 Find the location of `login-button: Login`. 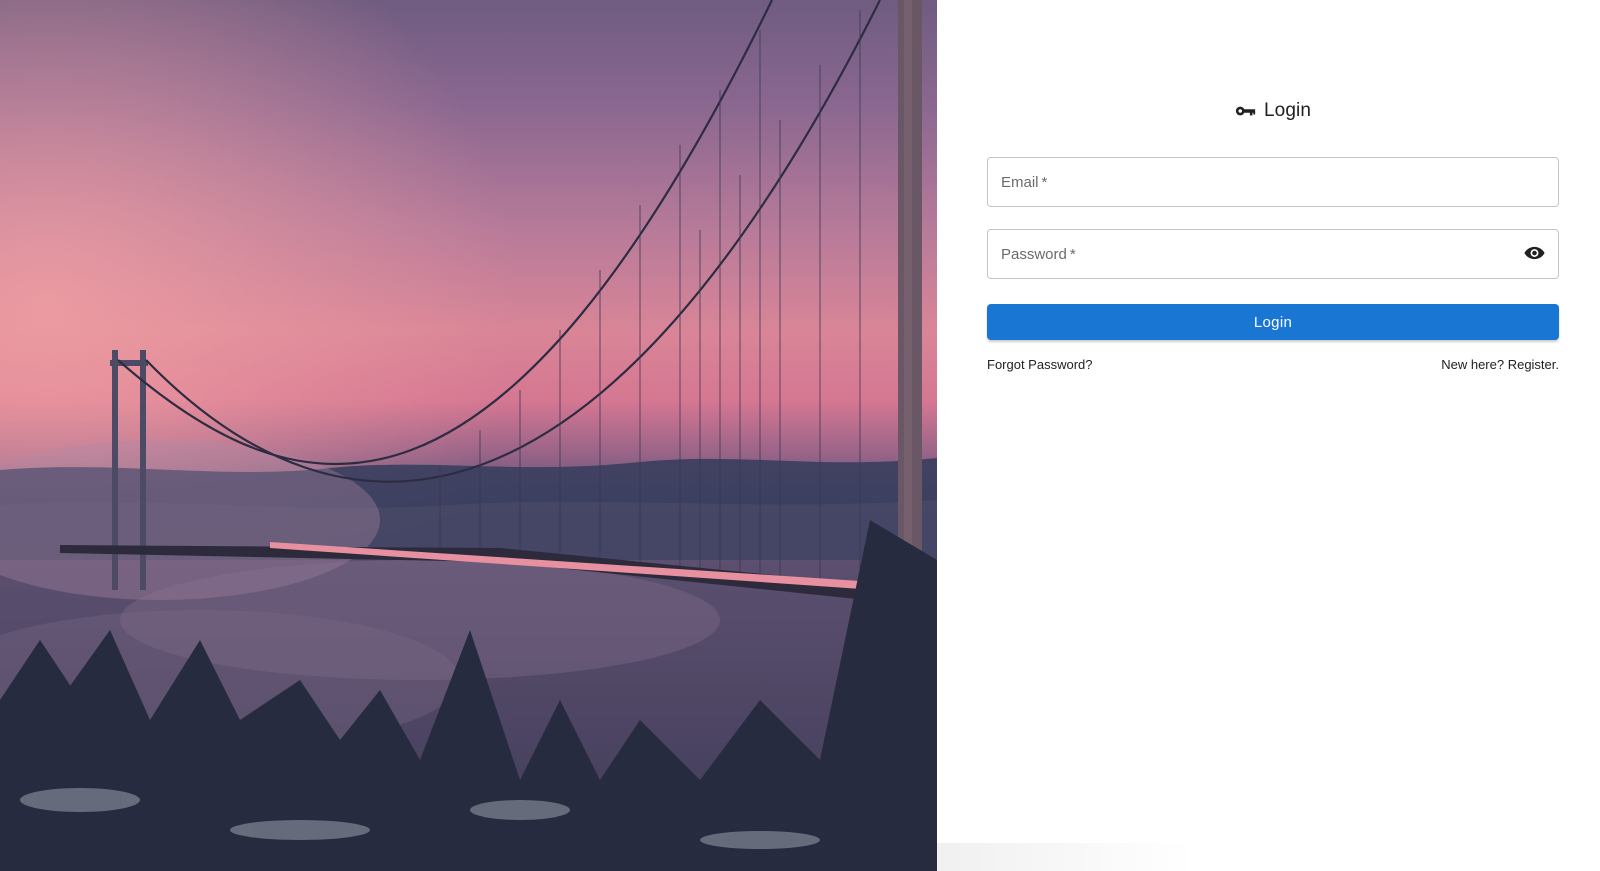

login-button: Login is located at coordinates (1273, 322).